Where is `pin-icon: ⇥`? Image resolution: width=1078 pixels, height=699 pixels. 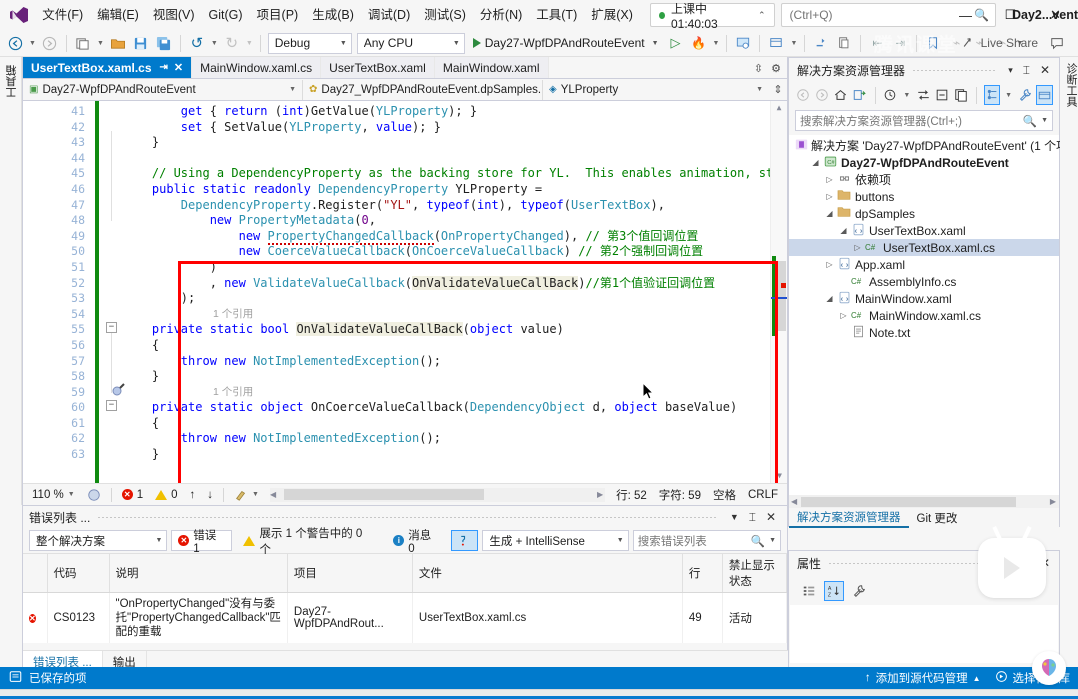 pin-icon: ⇥ is located at coordinates (164, 67).